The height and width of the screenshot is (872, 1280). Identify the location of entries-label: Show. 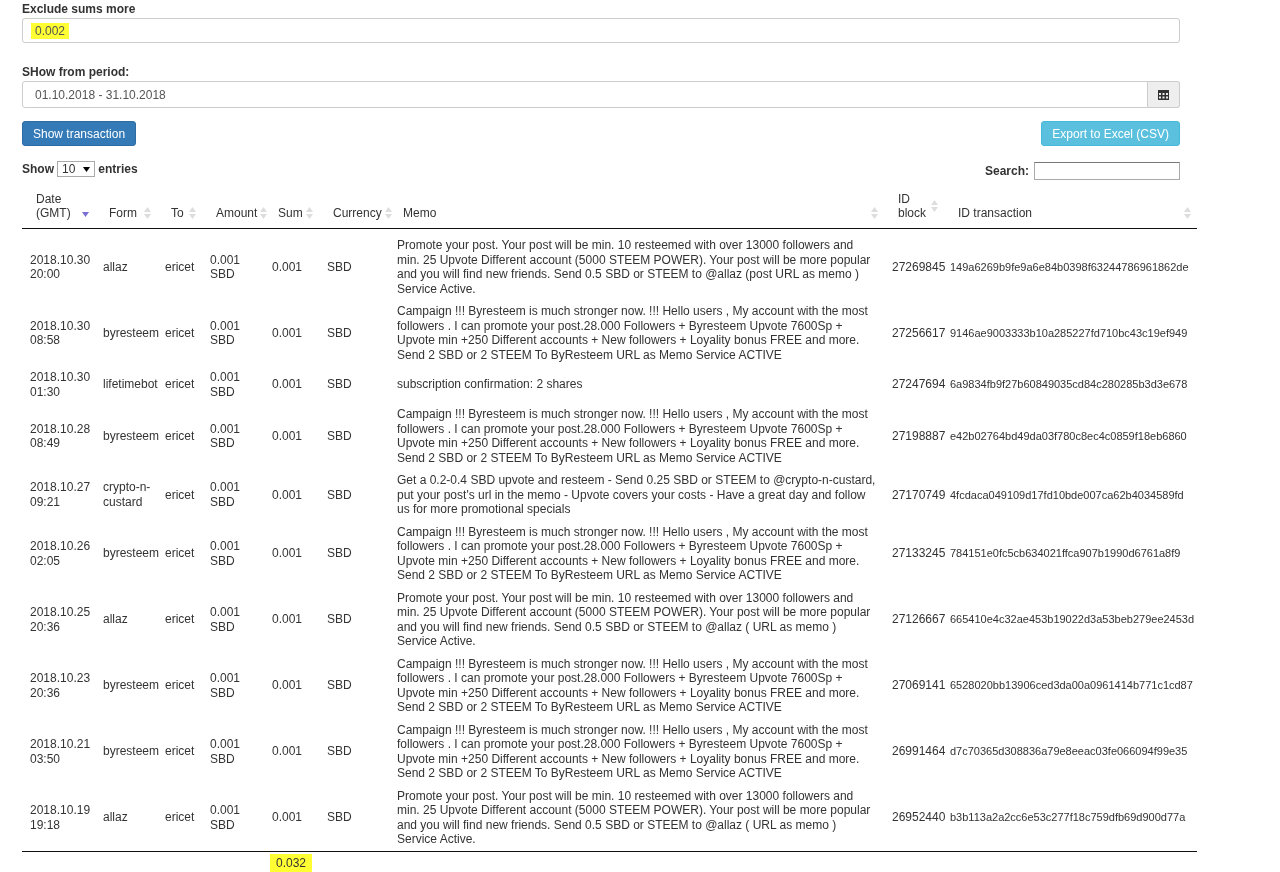
(38, 169).